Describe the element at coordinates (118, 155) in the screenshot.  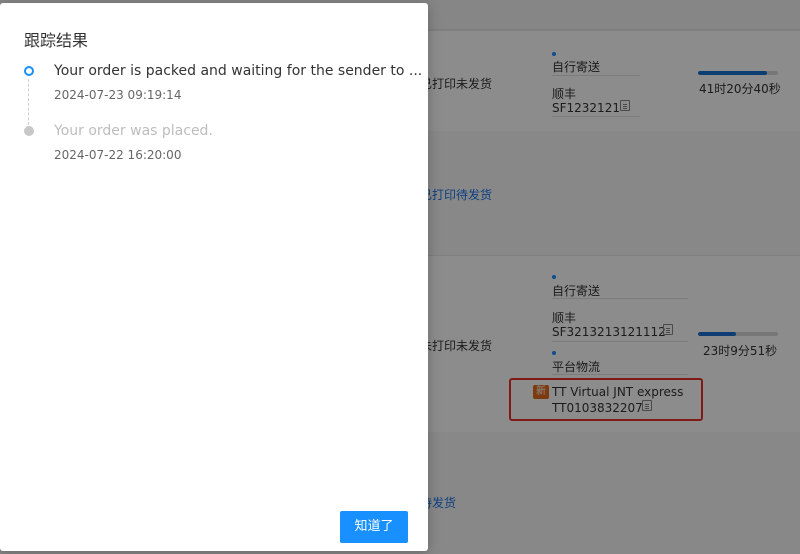
I see `timeline-event-time: 2024-07-22 16:20:00` at that location.